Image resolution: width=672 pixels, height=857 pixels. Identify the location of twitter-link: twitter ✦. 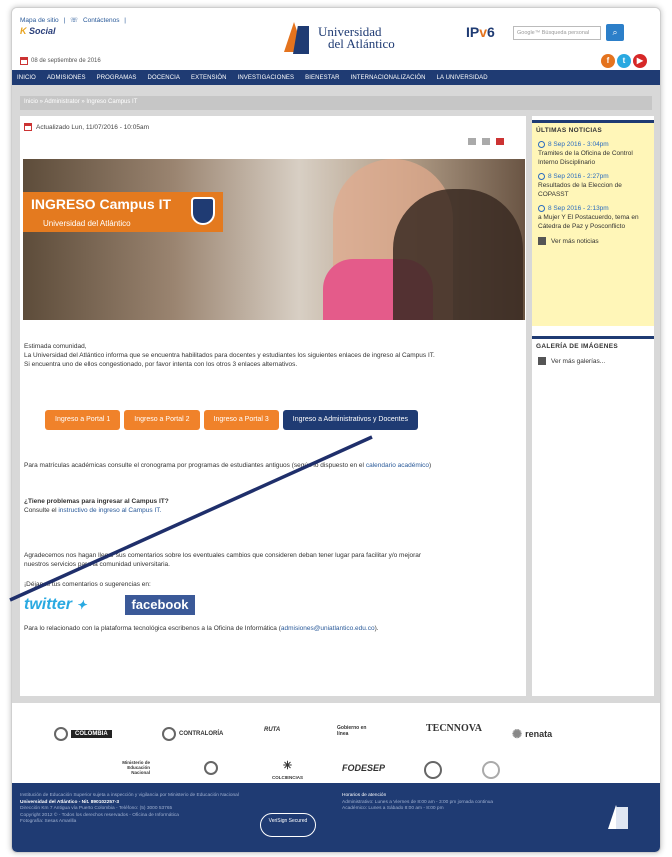
(55, 605).